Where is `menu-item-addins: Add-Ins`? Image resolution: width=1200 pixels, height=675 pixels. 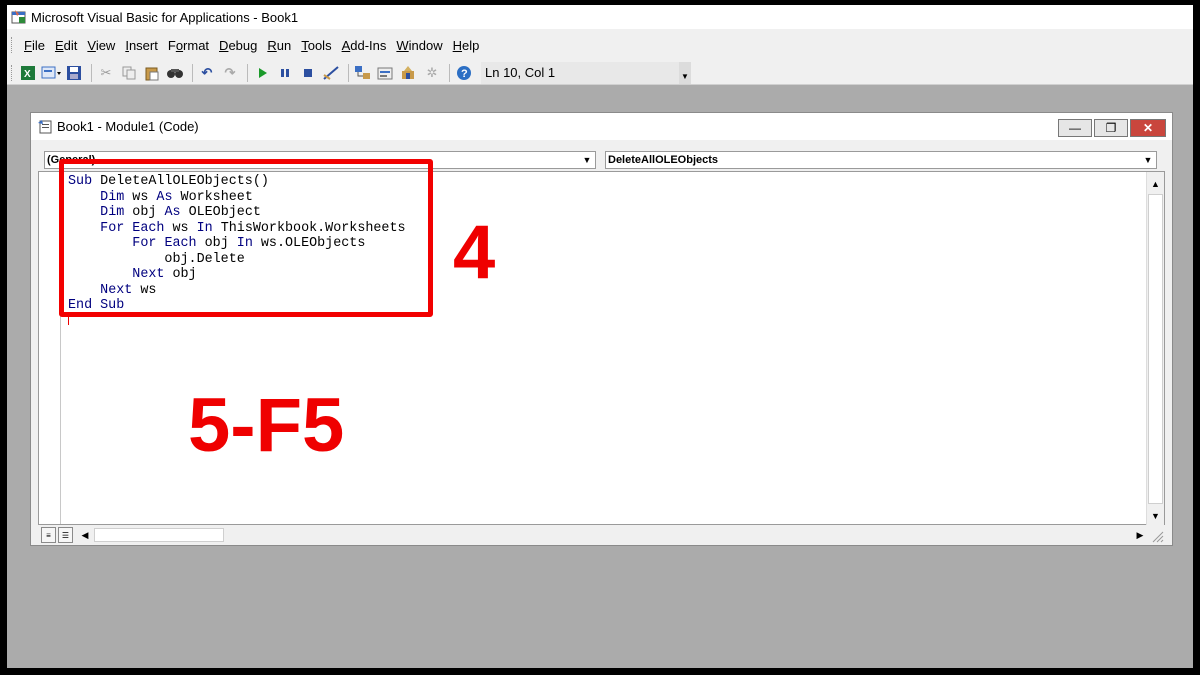 menu-item-addins: Add-Ins is located at coordinates (365, 45).